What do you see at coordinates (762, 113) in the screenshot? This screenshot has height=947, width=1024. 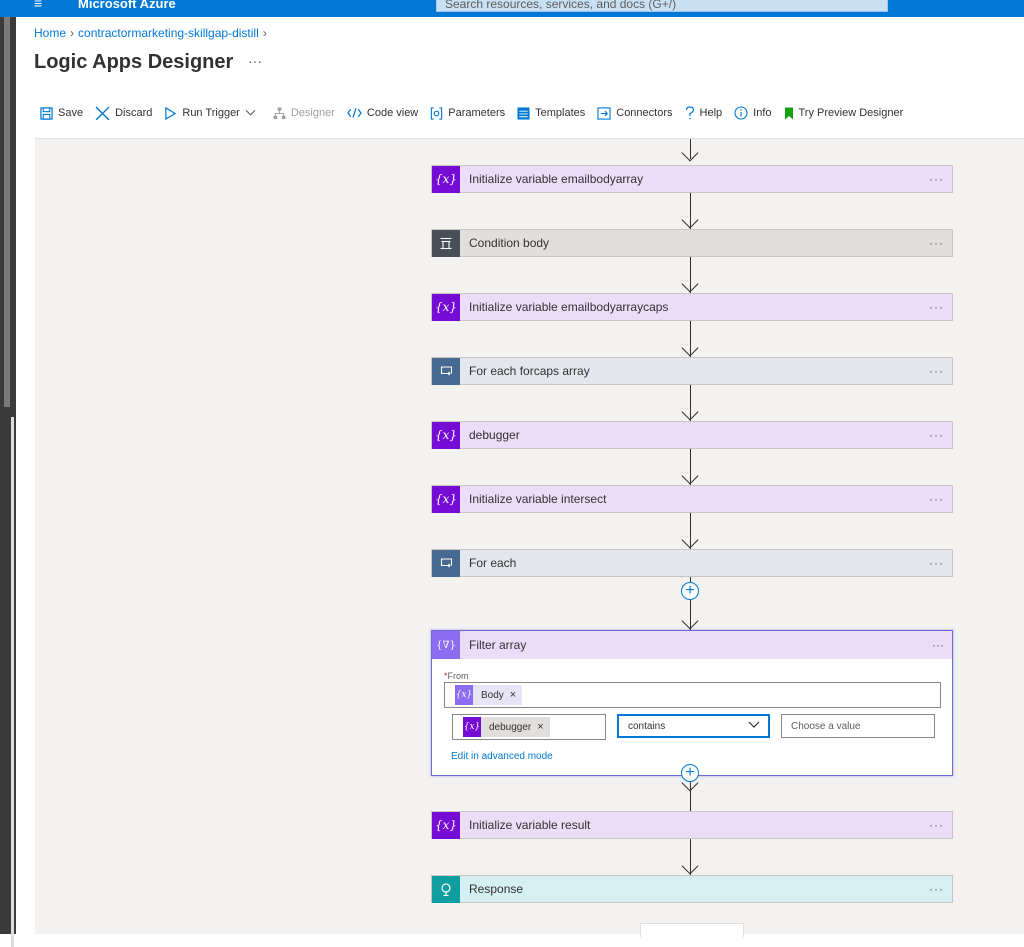 I see `info-label: Info` at bounding box center [762, 113].